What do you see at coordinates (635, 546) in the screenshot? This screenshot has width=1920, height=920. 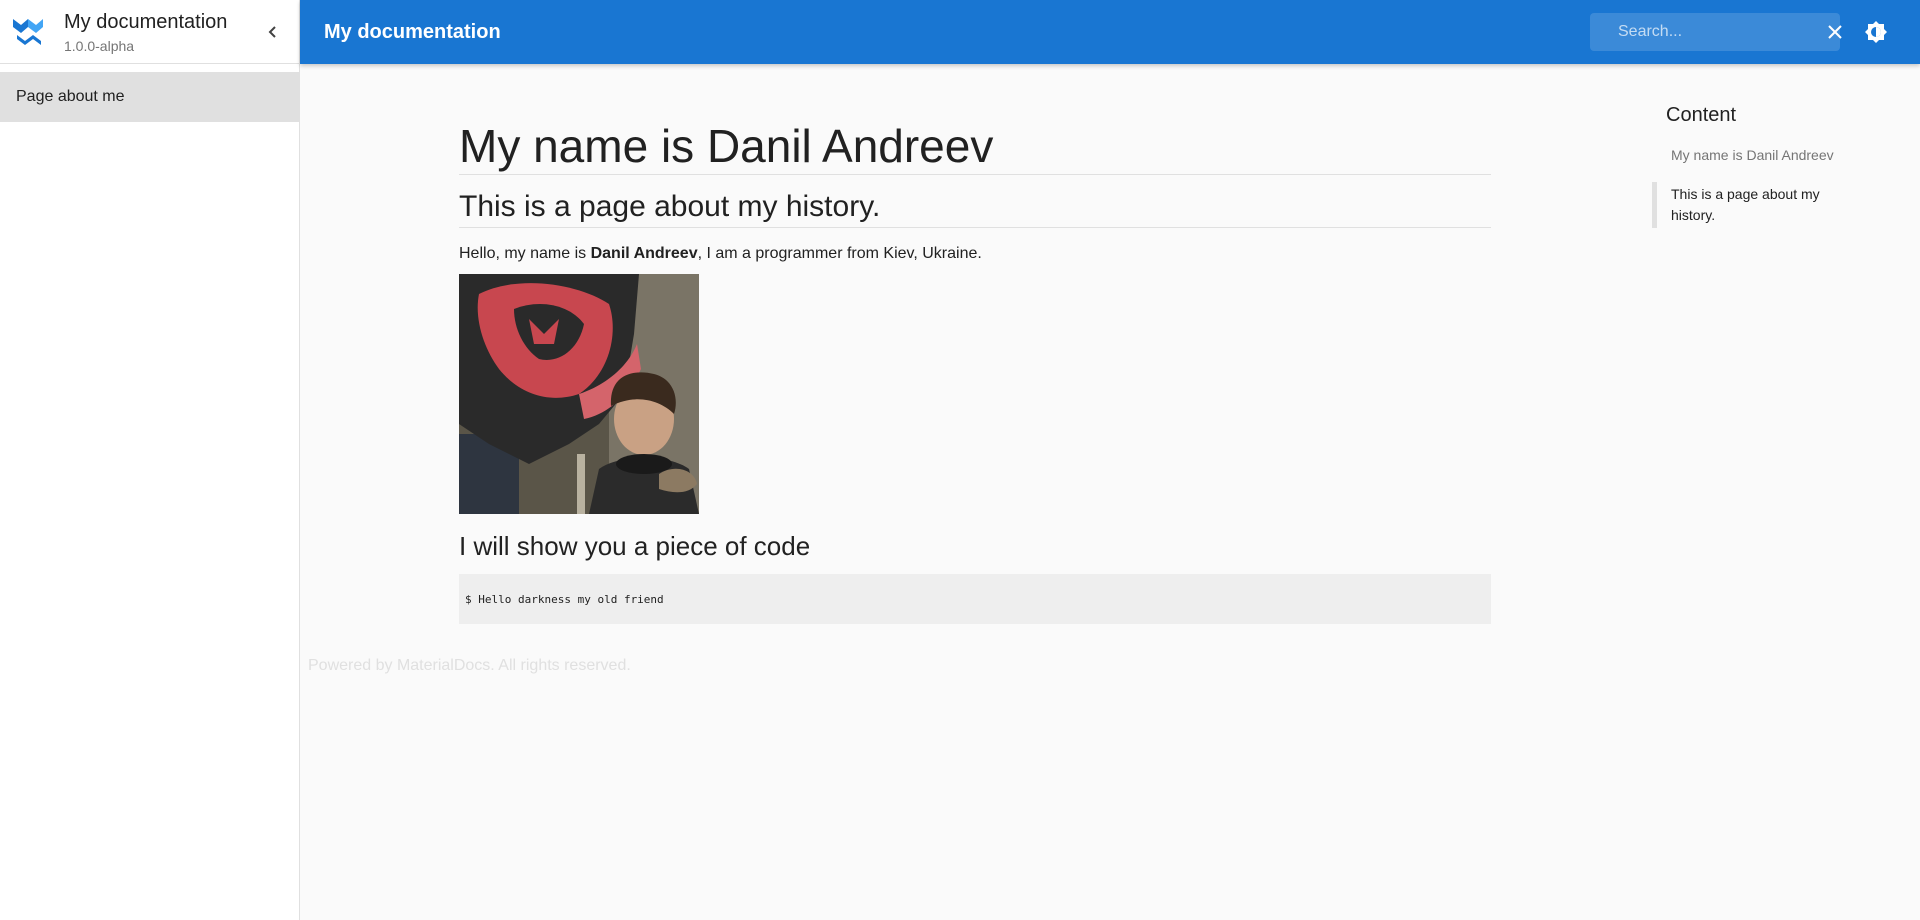 I see `heading-code: I will show you a piece of code` at bounding box center [635, 546].